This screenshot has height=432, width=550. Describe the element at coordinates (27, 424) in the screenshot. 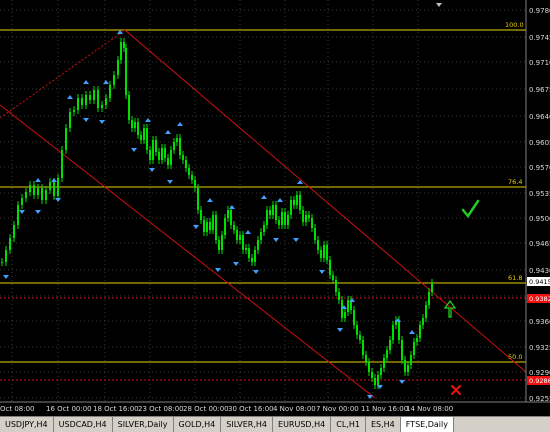

I see `chart-tab: USDJPY,H4` at that location.